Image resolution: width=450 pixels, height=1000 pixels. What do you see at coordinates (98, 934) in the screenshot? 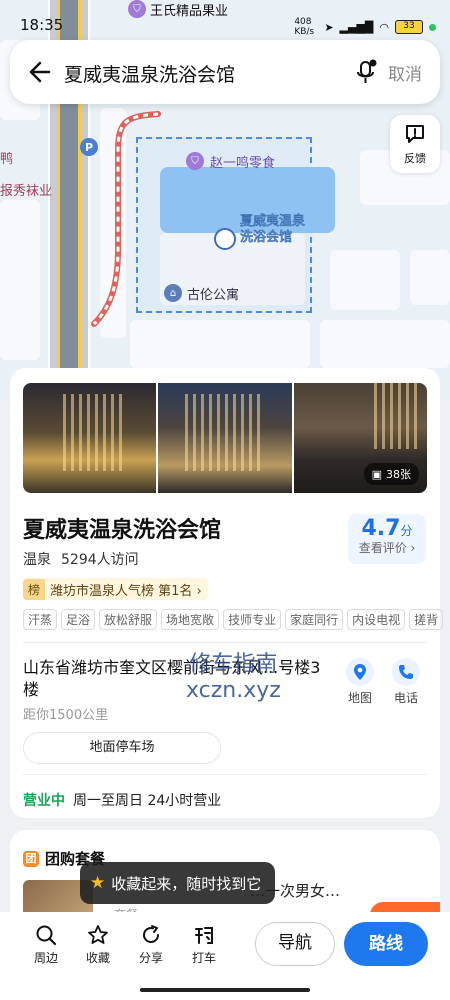
I see `star-outline-icon` at bounding box center [98, 934].